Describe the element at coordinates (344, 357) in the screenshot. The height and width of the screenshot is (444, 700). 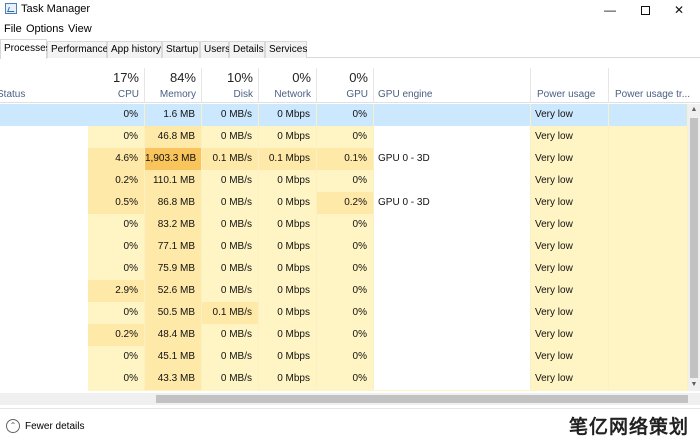
I see `process-row: 0% 45.1 MB 0 MB/s 0 Mbps 0% Very low` at that location.